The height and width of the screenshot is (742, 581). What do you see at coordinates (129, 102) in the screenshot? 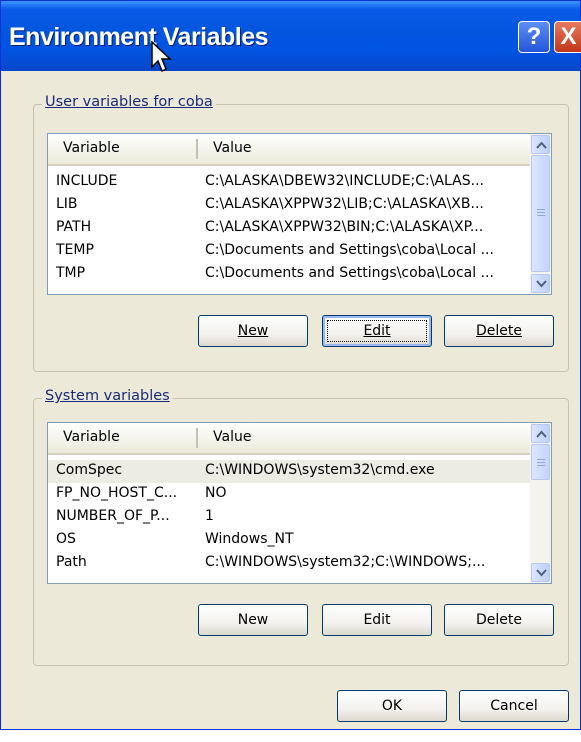
I see `user-variables-label: User variables for coba` at bounding box center [129, 102].